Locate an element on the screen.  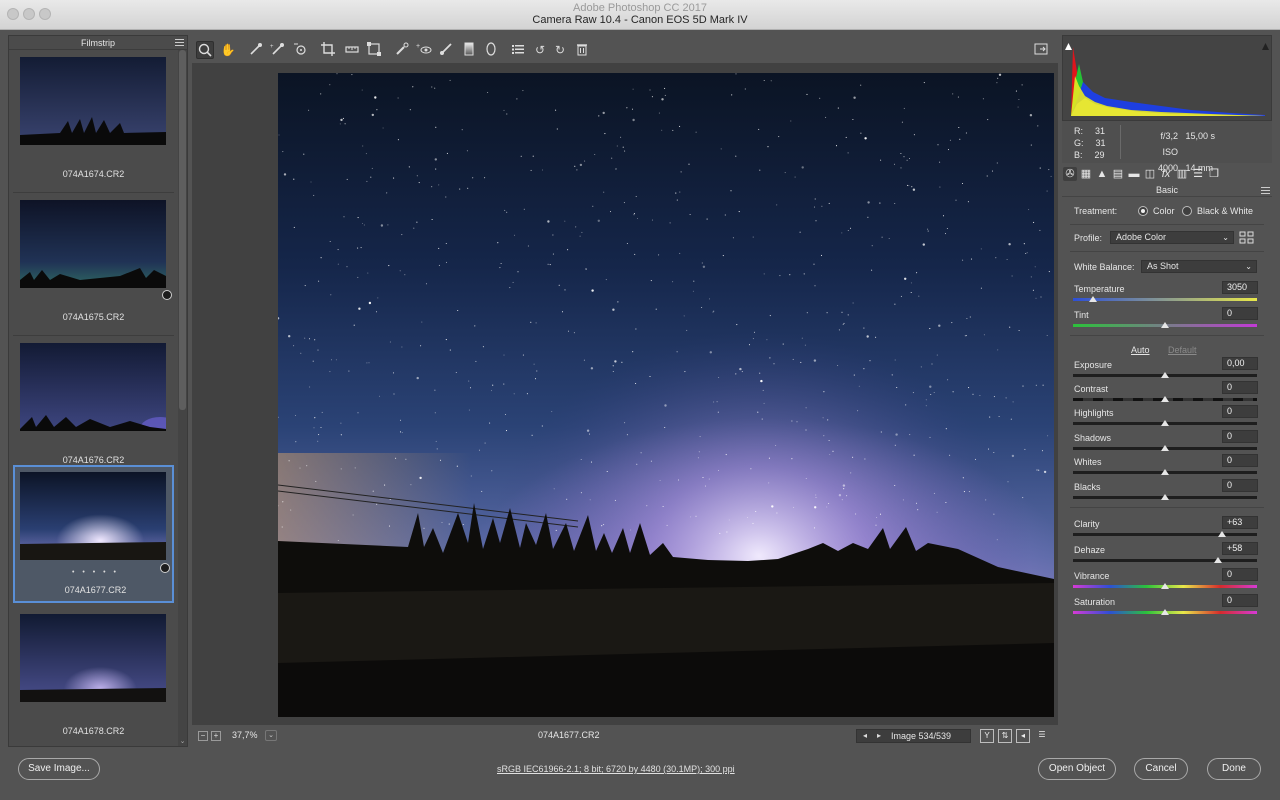
vibrance-slider-thumb is located at coordinates (1165, 586).